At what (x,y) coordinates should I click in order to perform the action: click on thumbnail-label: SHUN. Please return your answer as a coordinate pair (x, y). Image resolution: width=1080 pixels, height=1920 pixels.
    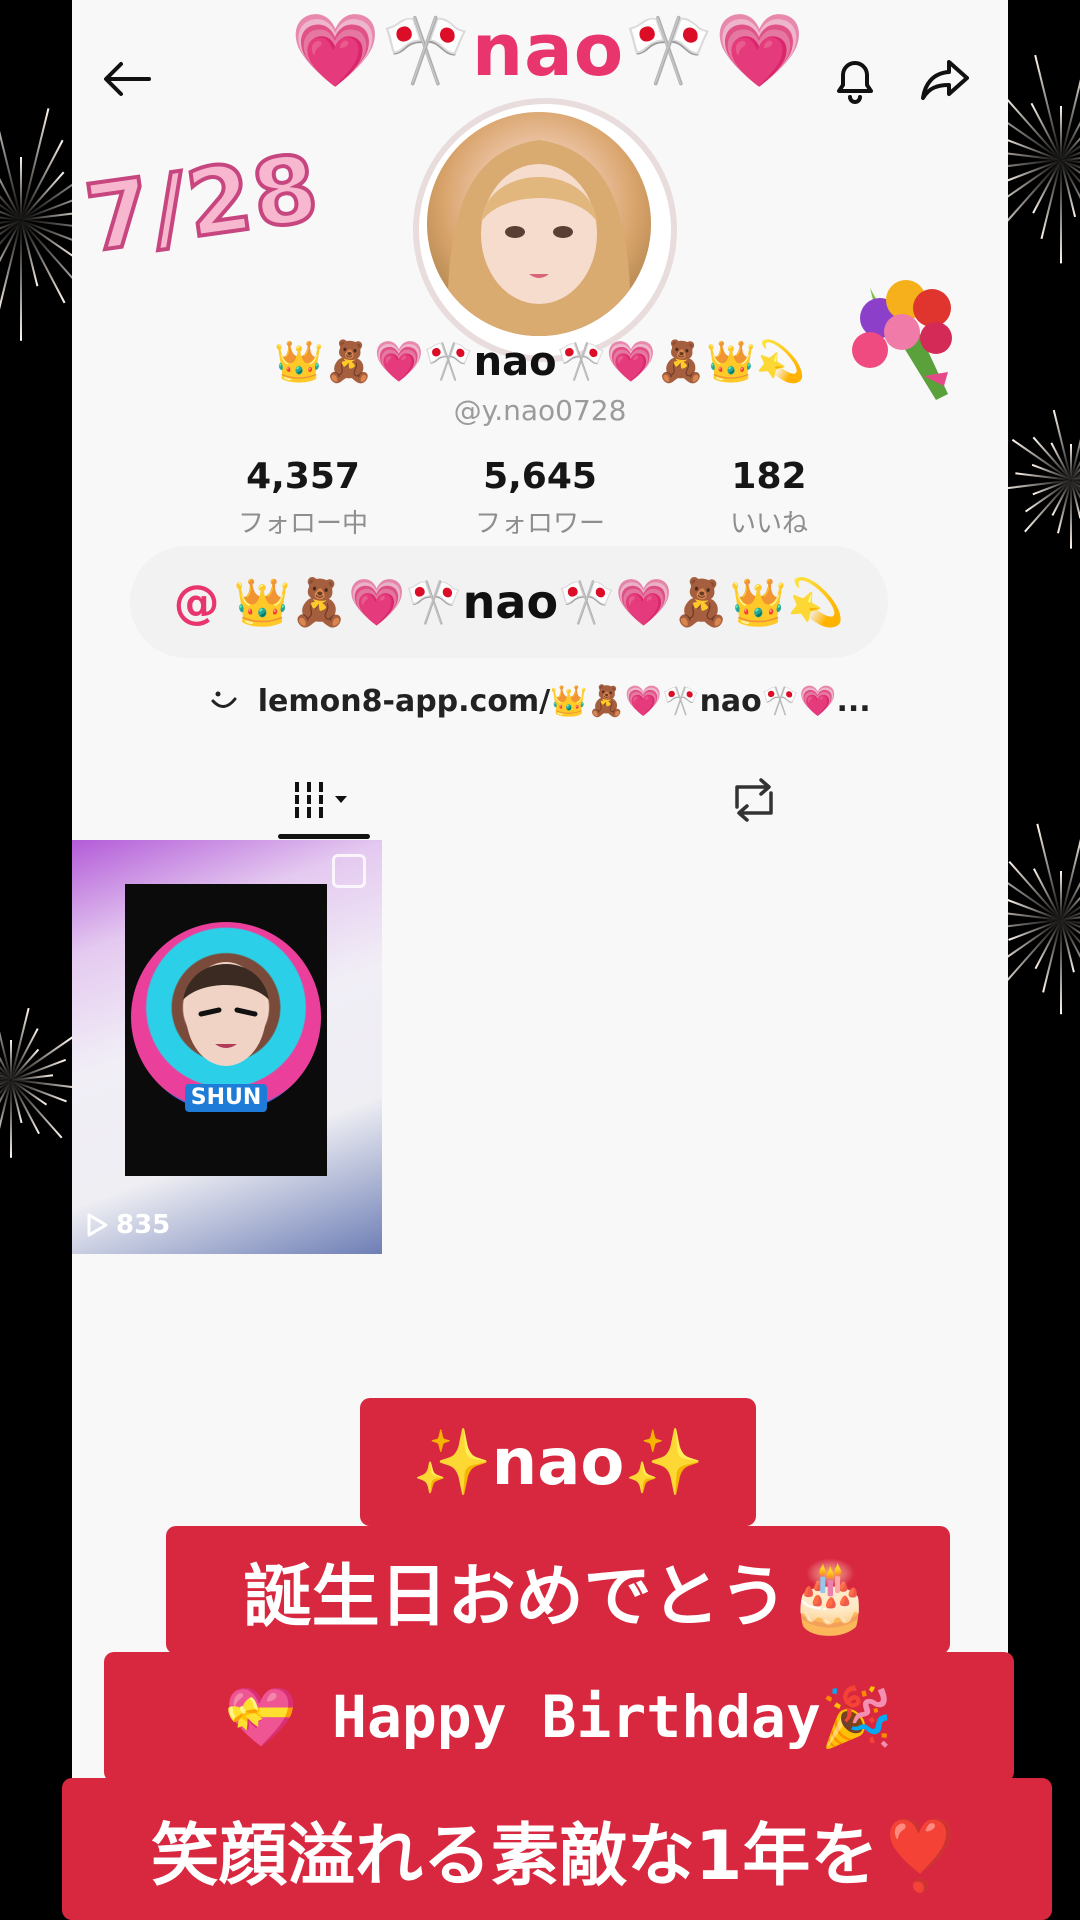
    Looking at the image, I should click on (226, 1098).